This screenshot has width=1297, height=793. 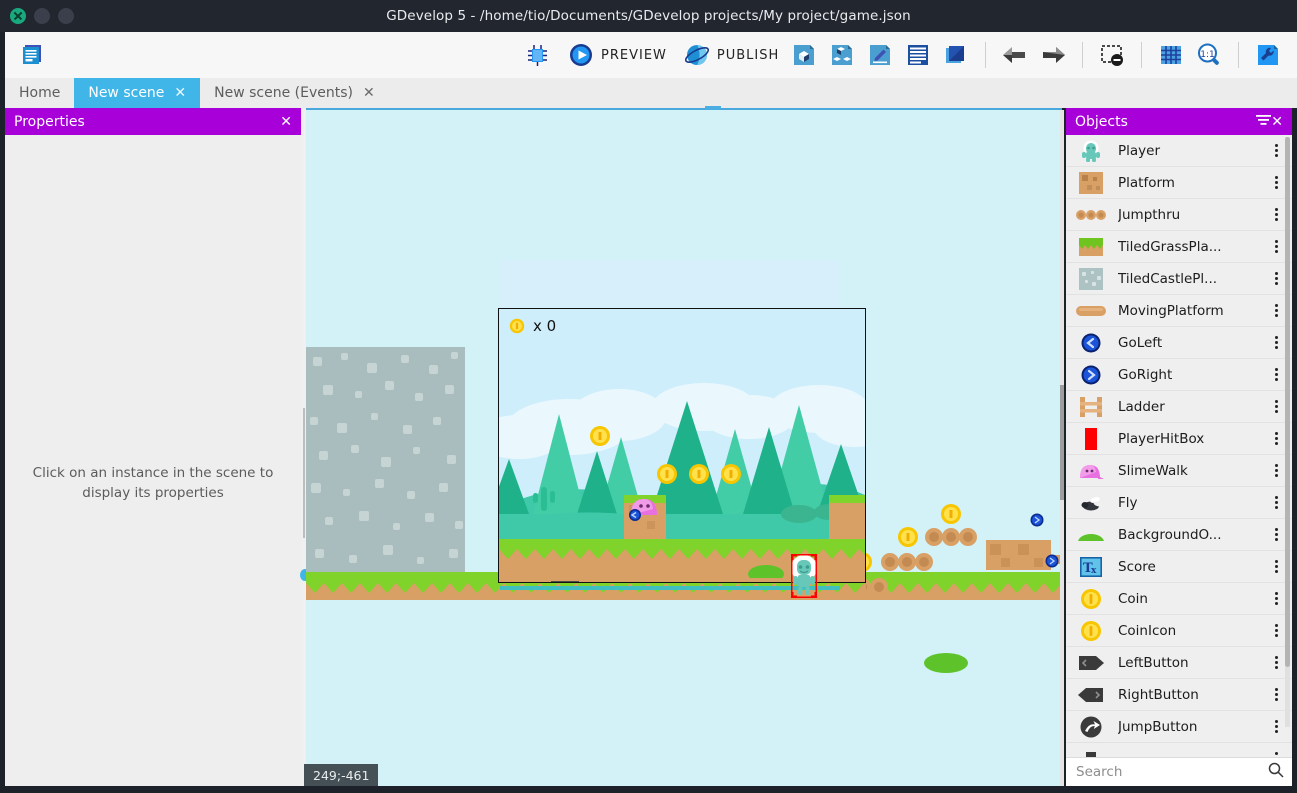 What do you see at coordinates (1091, 752) in the screenshot?
I see `arrow-button-icon` at bounding box center [1091, 752].